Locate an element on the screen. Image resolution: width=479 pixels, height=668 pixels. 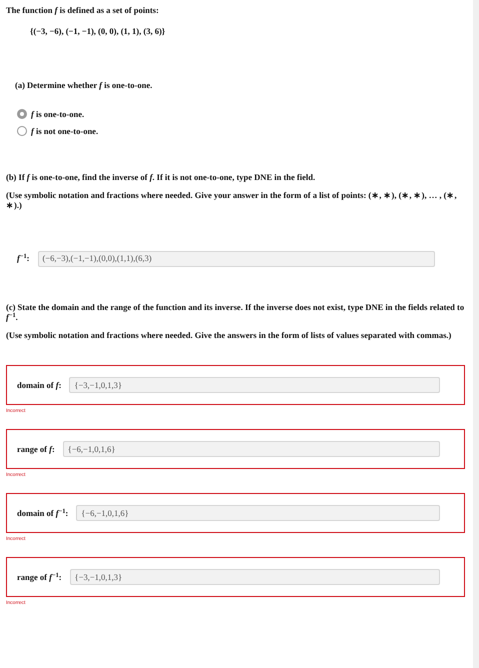
part-c-prompt: (c) State the domain and the range of the function and its inverse. If the inverse does not exist, type DNE in the fields related to f$^{−1}$. is located at coordinates (235, 312).